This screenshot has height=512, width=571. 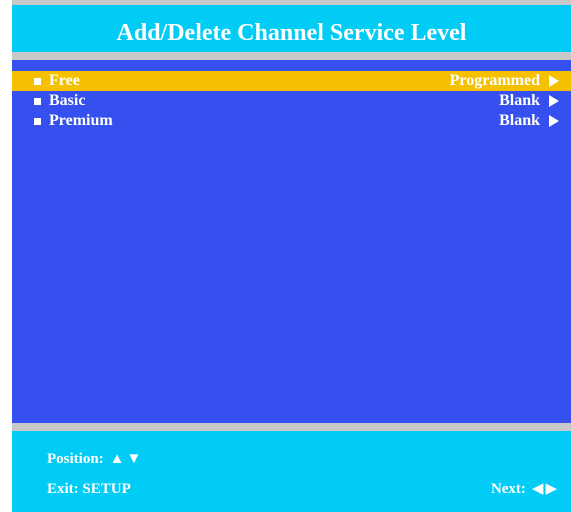 I want to click on screen-title: Add/Delete Channel Service Level, so click(x=291, y=33).